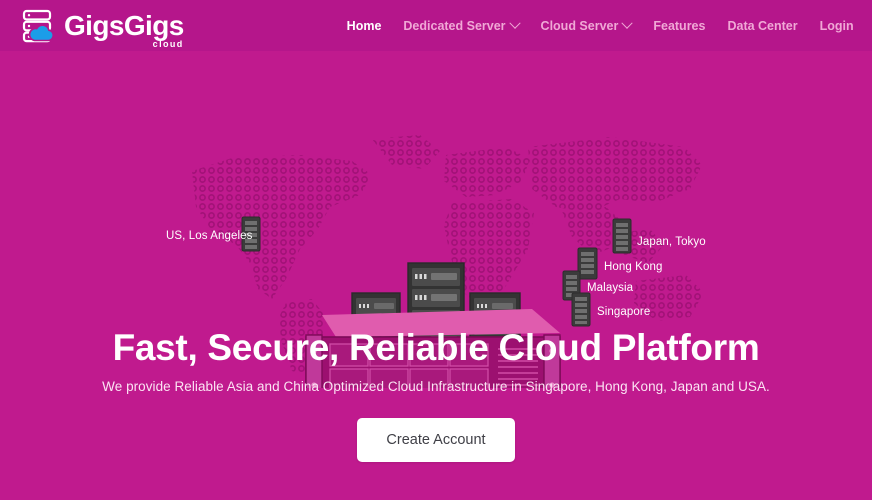 Image resolution: width=872 pixels, height=500 pixels. What do you see at coordinates (671, 242) in the screenshot?
I see `location-label-japan-tokyo: Japan, Tokyo` at bounding box center [671, 242].